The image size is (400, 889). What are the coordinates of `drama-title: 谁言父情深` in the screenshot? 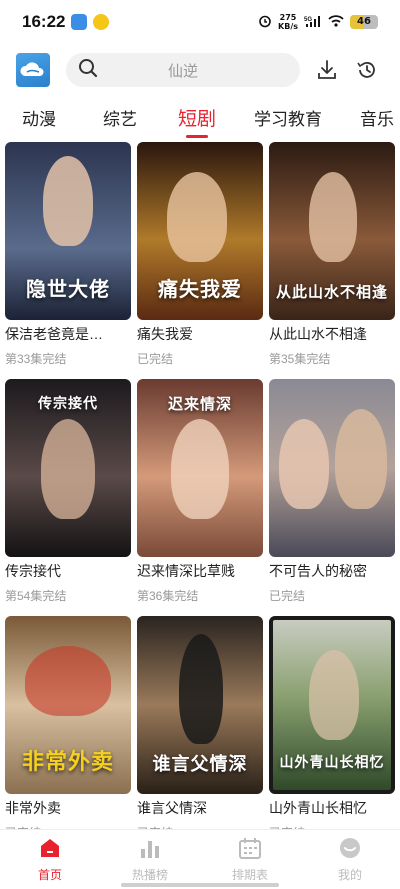 It's located at (172, 808).